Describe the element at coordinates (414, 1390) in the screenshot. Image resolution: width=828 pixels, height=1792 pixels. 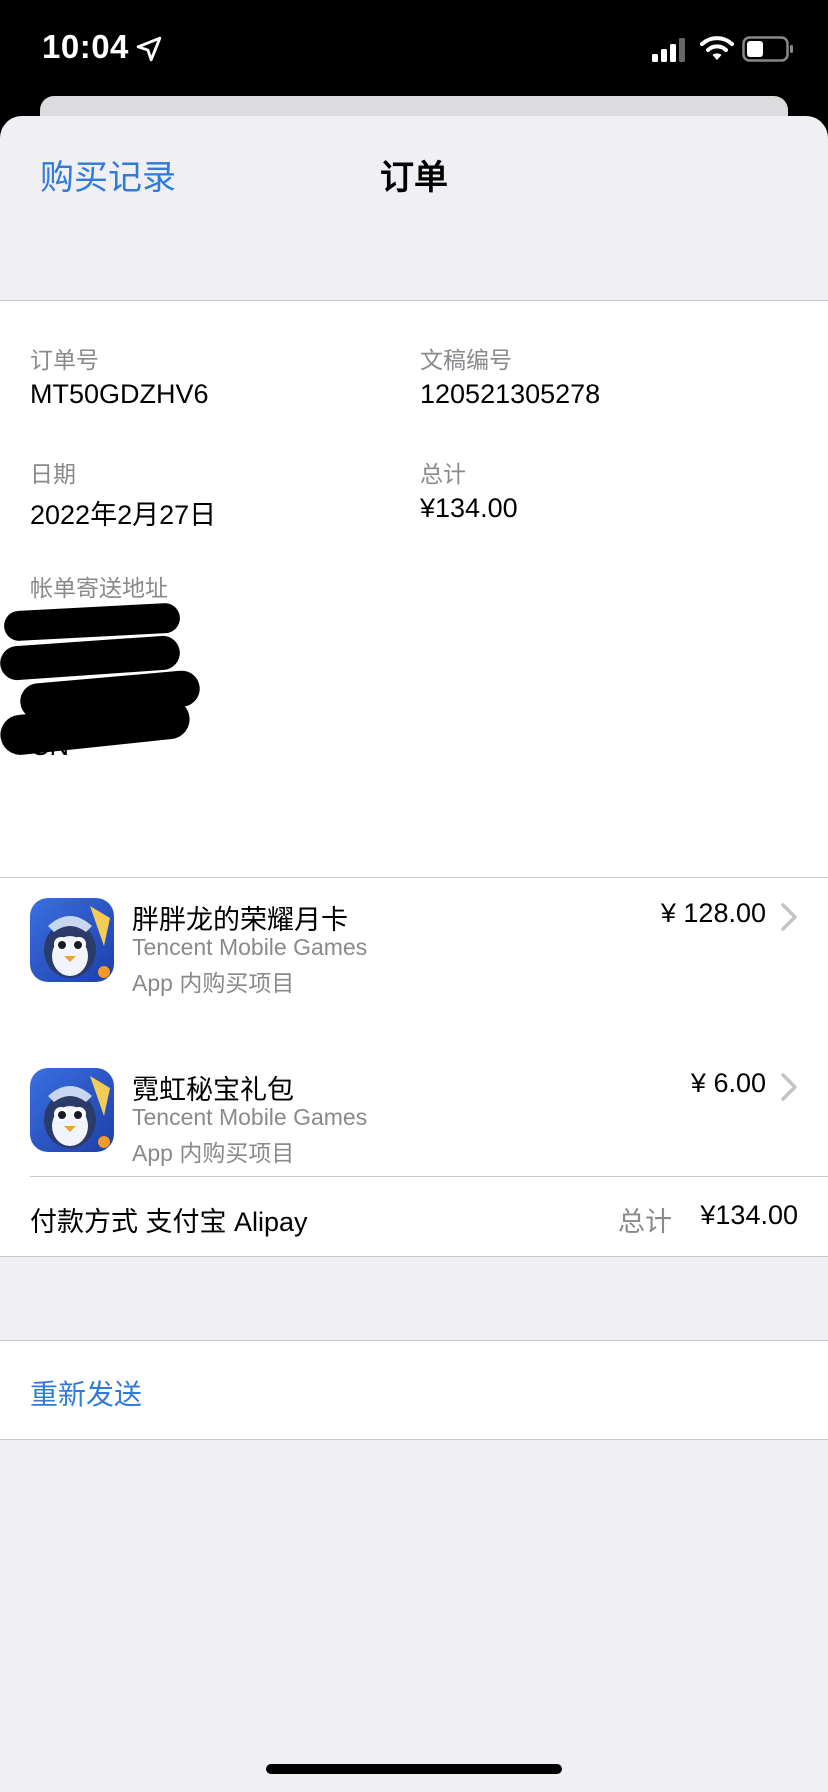
I see `resend-panel: 重新发送` at that location.